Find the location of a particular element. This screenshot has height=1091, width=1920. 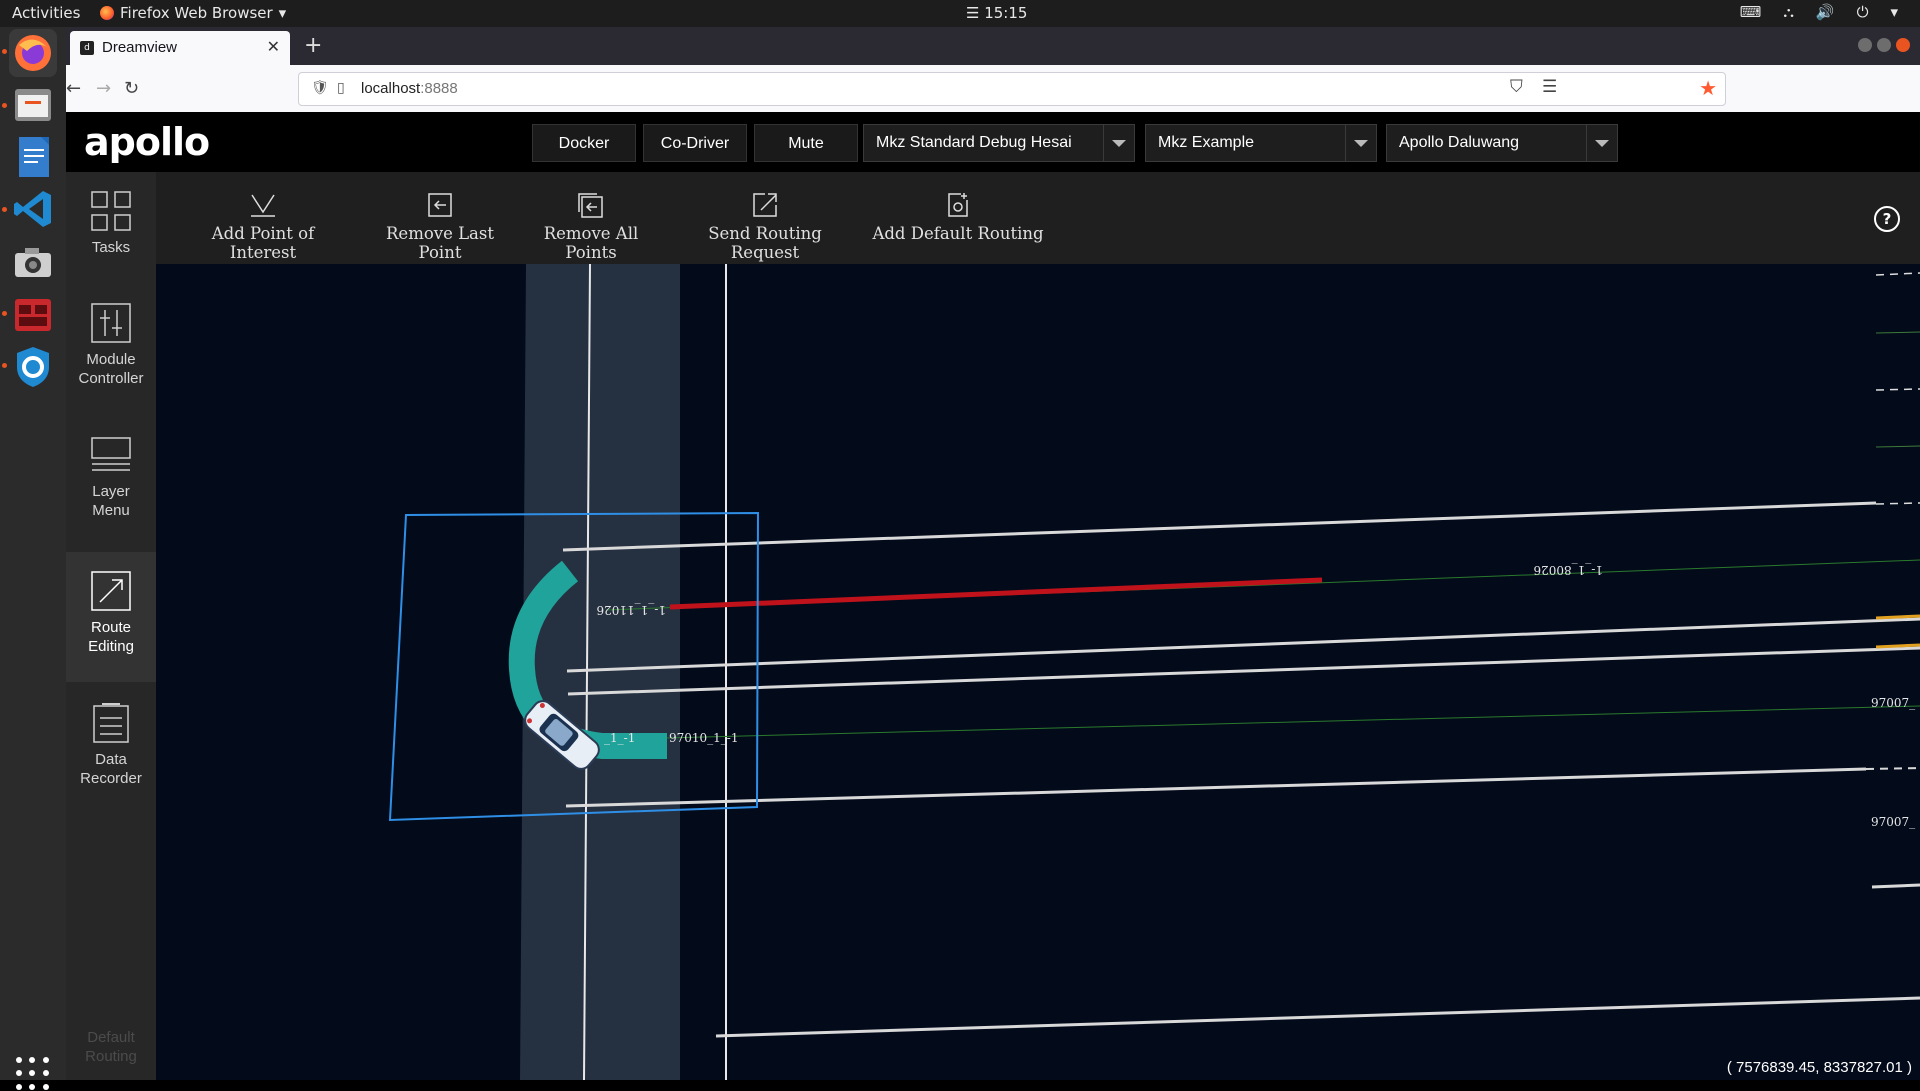

remove-last-point-button: Remove Last Point is located at coordinates (440, 218).